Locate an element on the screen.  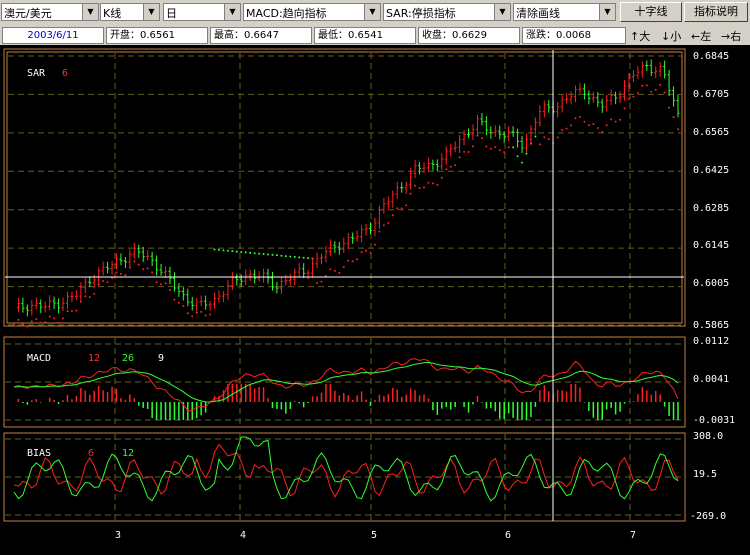
x-axis-label: 4 is located at coordinates (243, 535).